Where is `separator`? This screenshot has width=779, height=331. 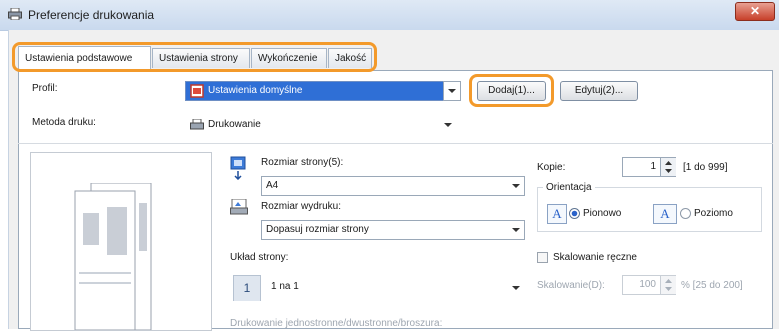
separator is located at coordinates (395, 143).